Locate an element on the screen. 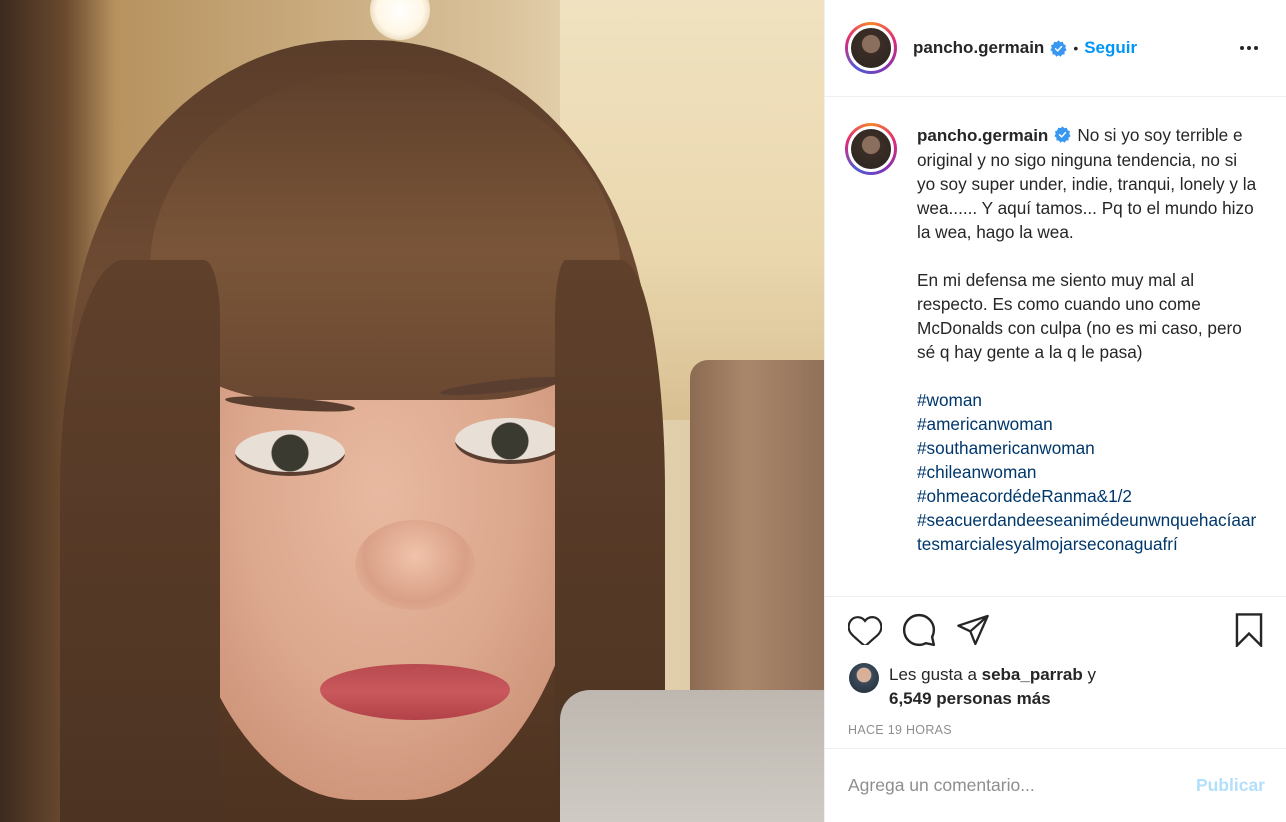 Image resolution: width=1286 pixels, height=822 pixels. add-comment-bar: Publicar is located at coordinates (1055, 785).